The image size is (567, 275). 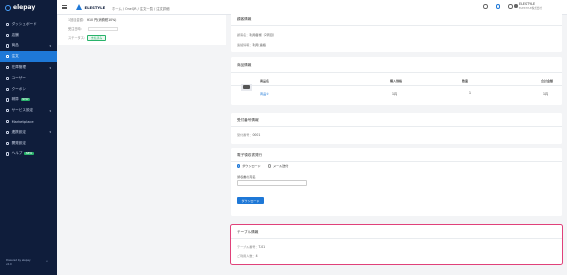 I want to click on sidebar-item: 在庫管理 ▾, so click(x=28, y=67).